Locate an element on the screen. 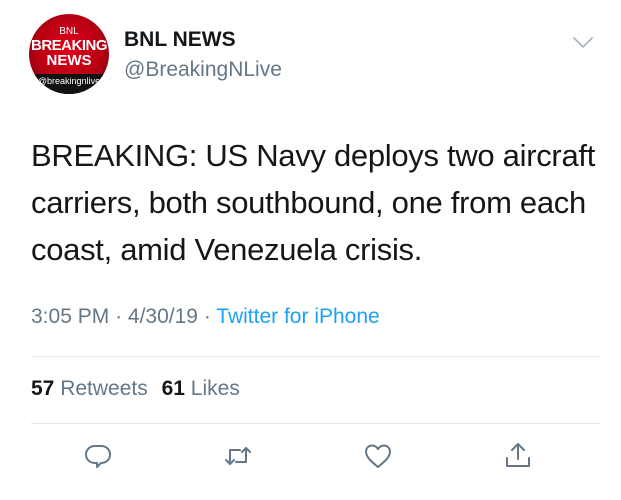 The image size is (621, 500). account-name: BNL NEWS is located at coordinates (180, 40).